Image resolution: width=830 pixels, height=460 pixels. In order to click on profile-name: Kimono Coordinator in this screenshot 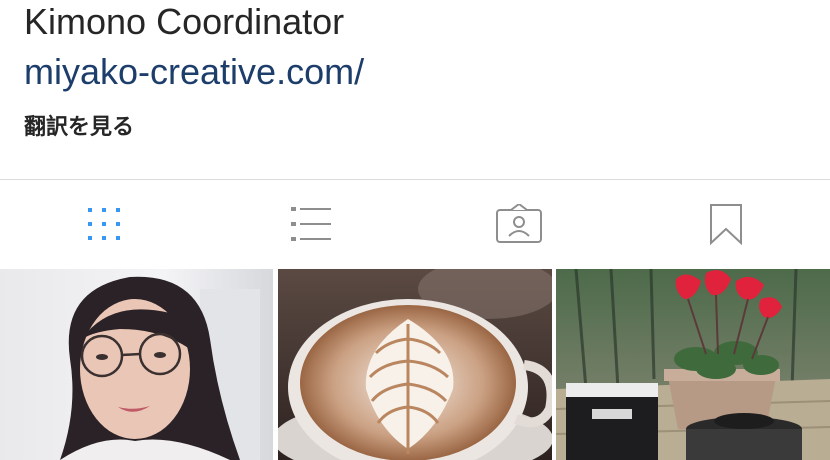, I will do `click(184, 21)`.